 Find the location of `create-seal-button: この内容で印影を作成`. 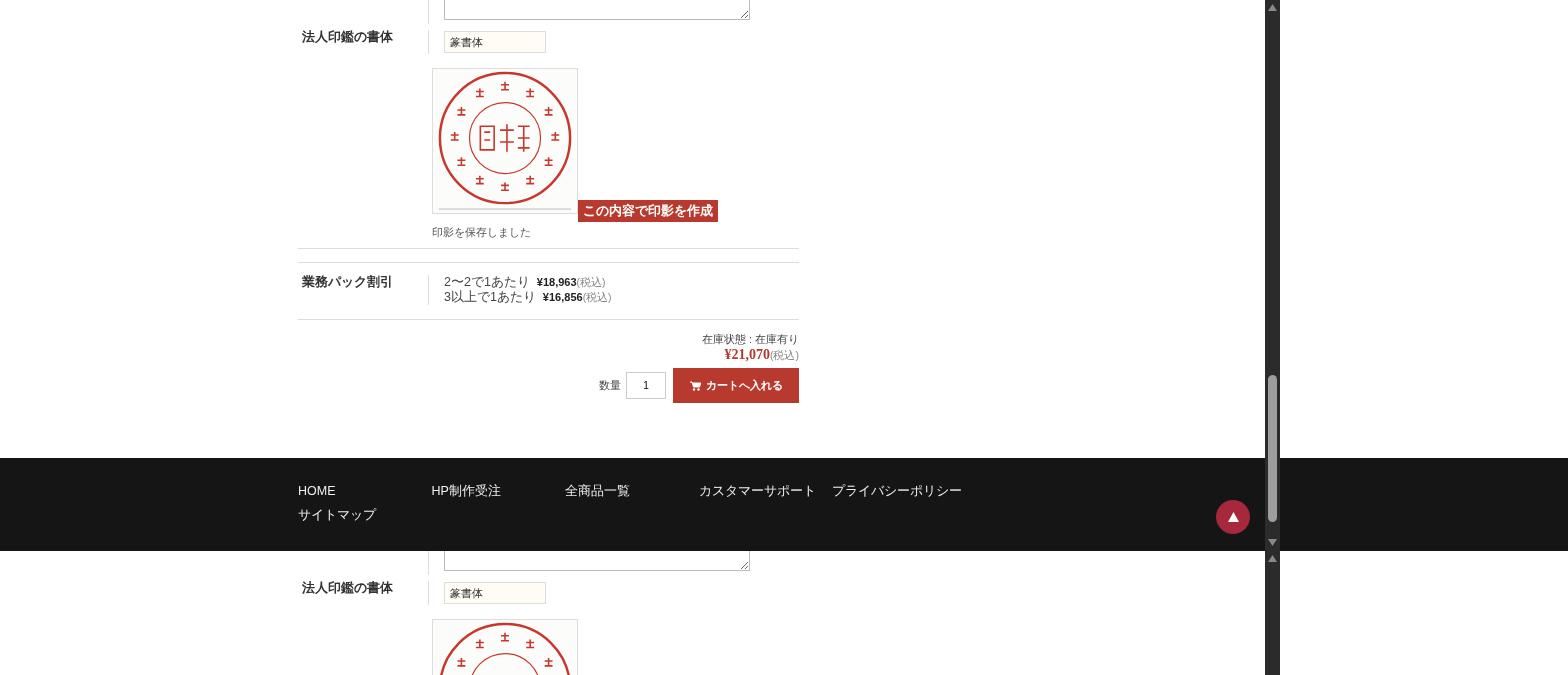

create-seal-button: この内容で印影を作成 is located at coordinates (648, 211).